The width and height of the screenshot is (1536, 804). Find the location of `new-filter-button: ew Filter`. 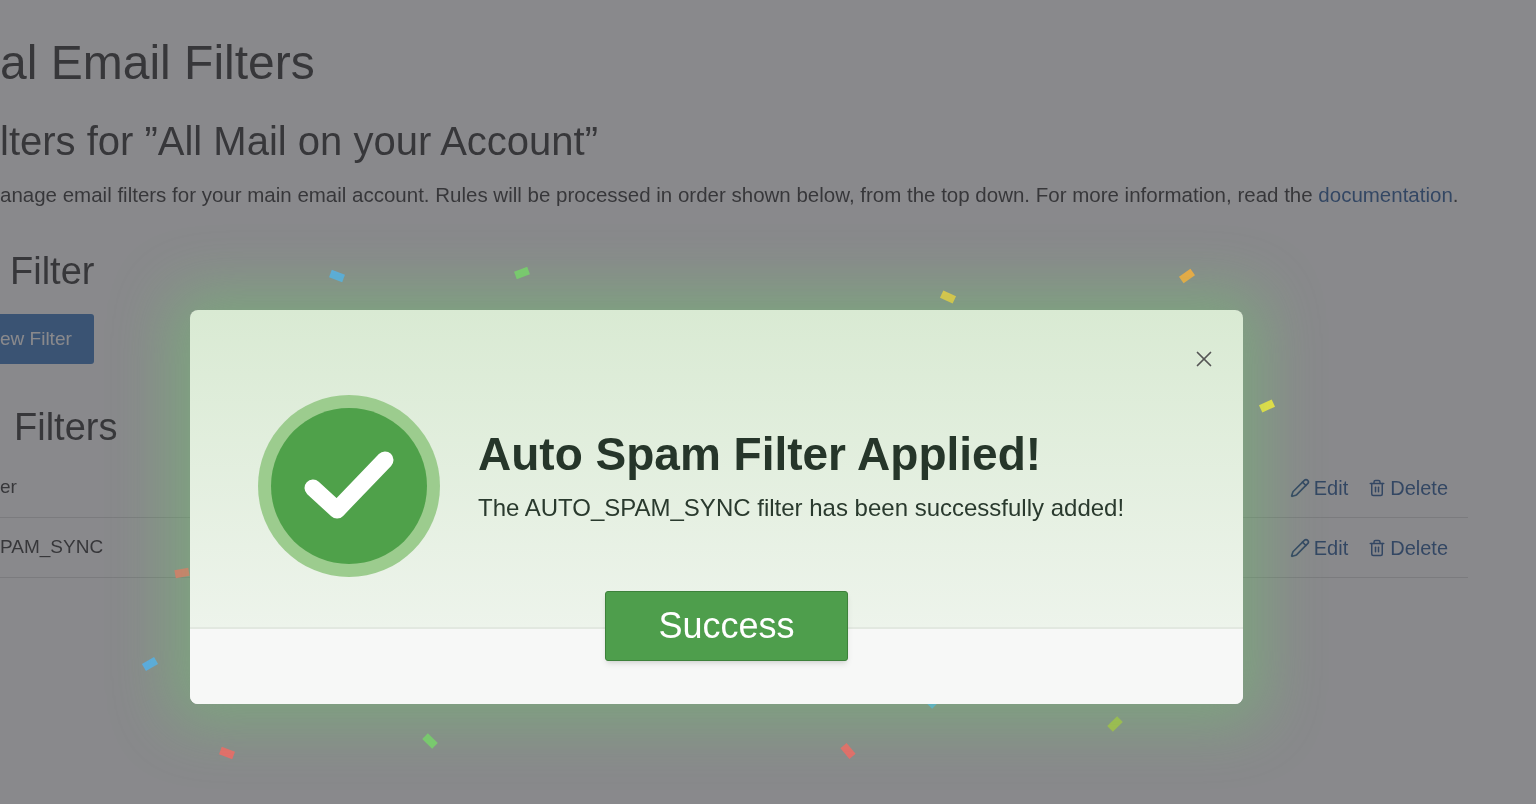

new-filter-button: ew Filter is located at coordinates (47, 339).